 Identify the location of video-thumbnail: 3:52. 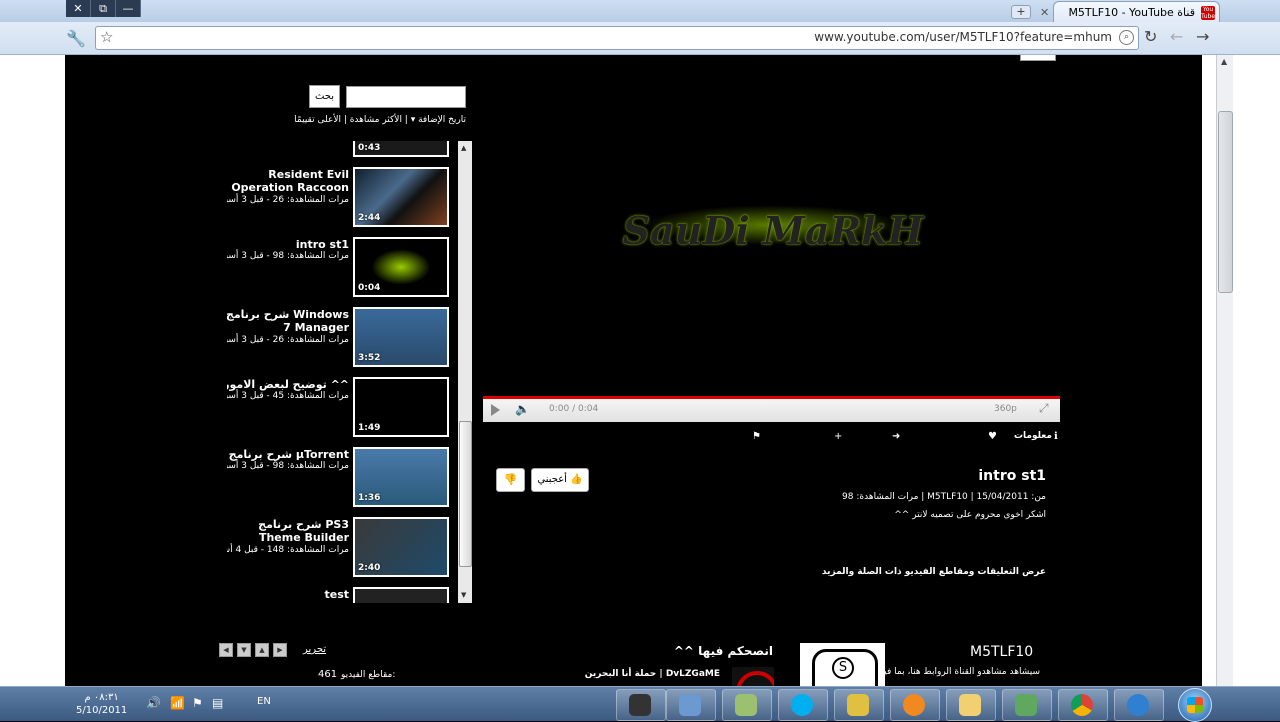
(401, 337).